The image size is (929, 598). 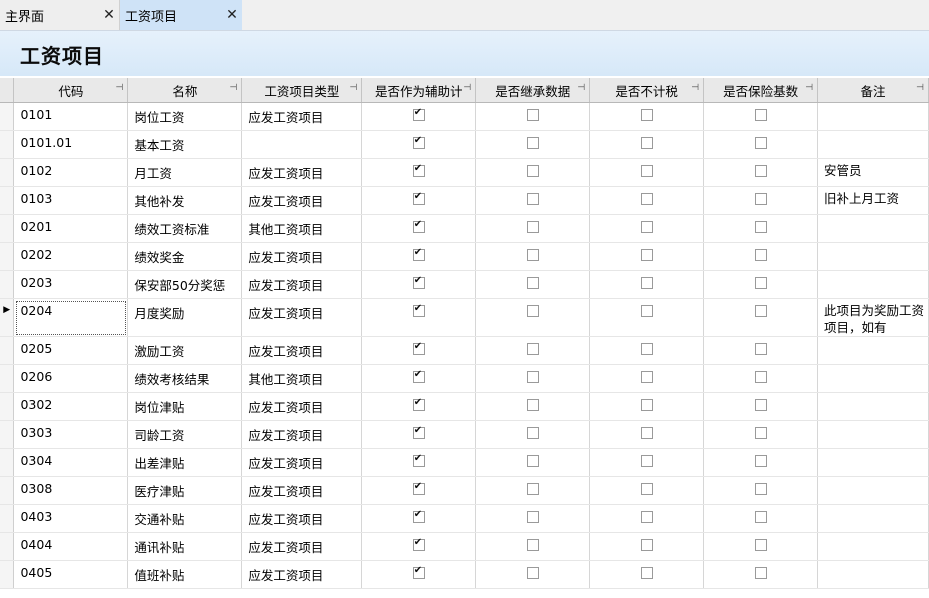 I want to click on table-row: 0101.01 基本工资, so click(x=464, y=144).